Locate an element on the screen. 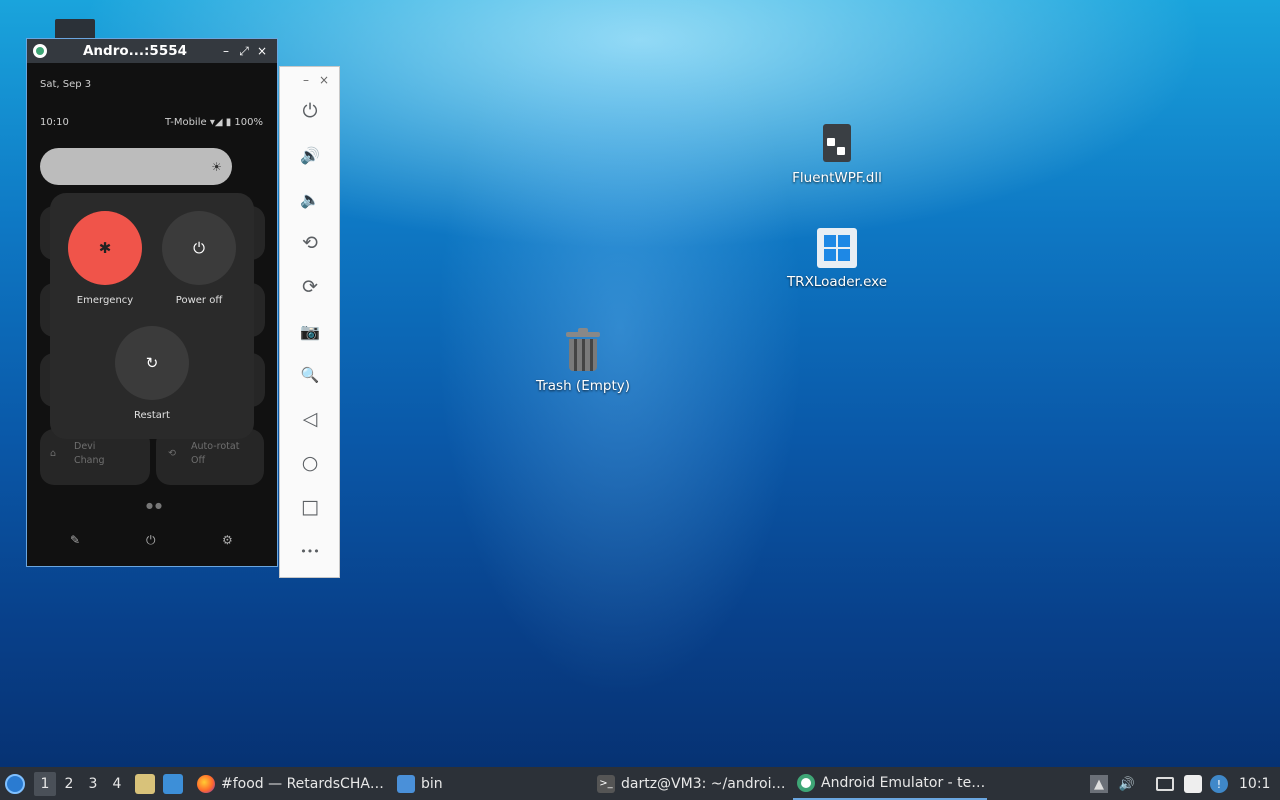 The image size is (1280, 800). brightness-icon: ☀ is located at coordinates (216, 167).